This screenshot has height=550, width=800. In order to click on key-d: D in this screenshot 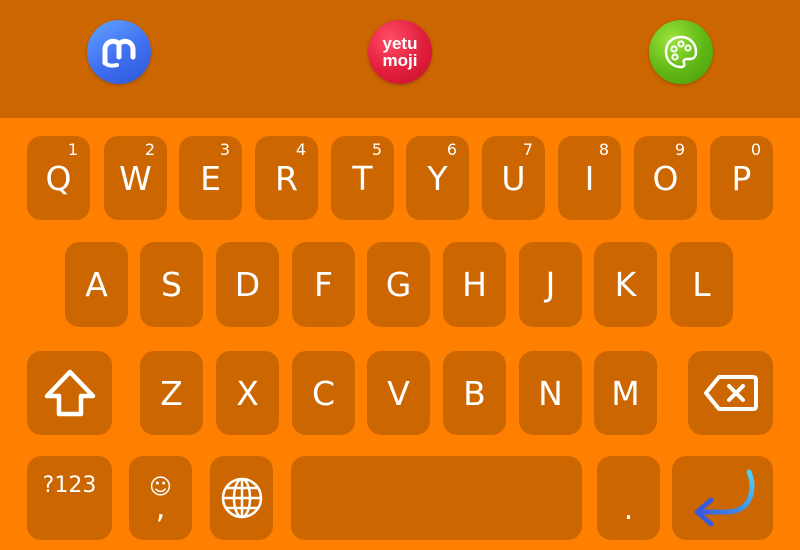, I will do `click(247, 284)`.